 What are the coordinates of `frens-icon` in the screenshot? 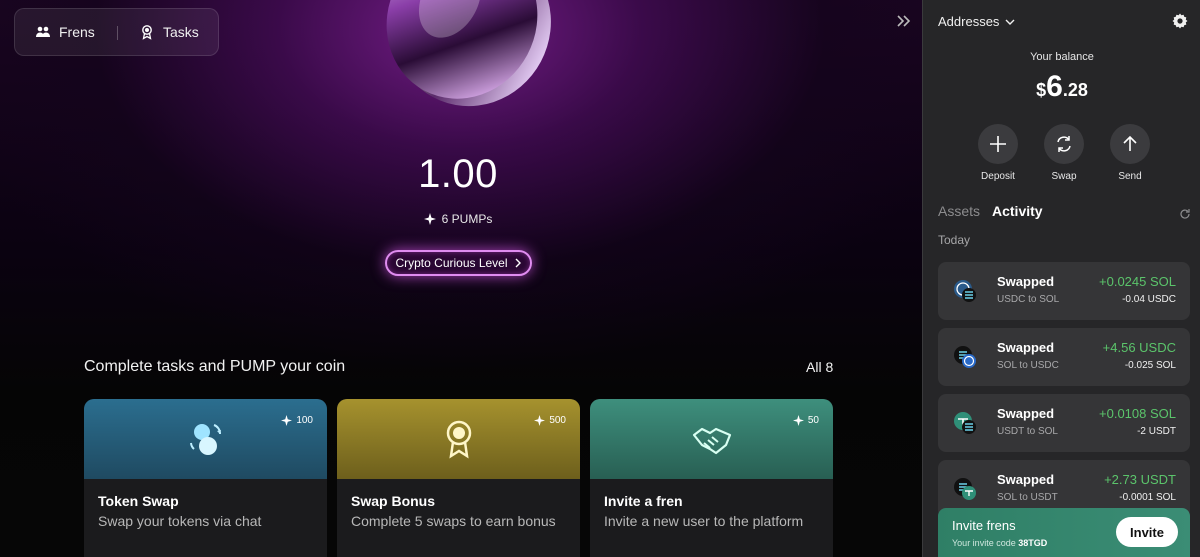 It's located at (43, 31).